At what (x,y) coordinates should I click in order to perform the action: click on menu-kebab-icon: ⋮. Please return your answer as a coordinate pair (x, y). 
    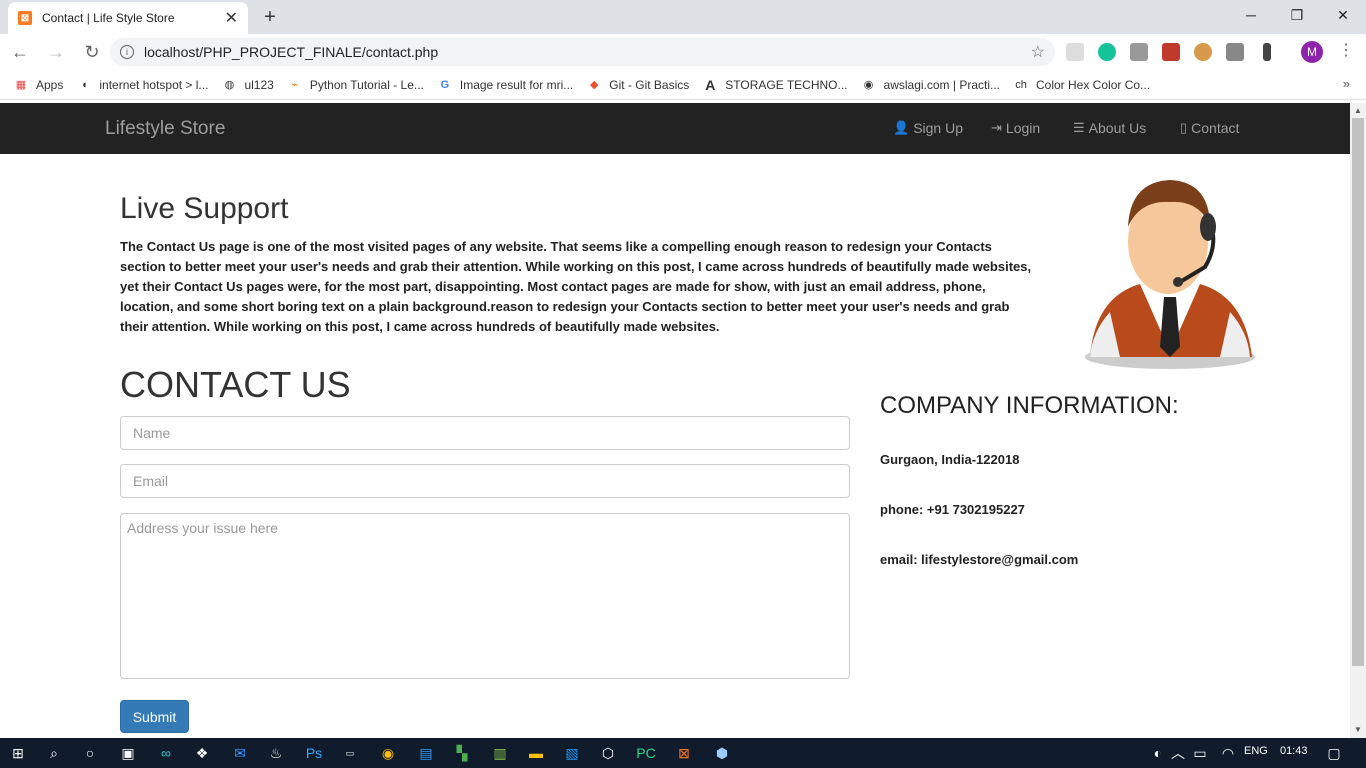
    Looking at the image, I should click on (1346, 50).